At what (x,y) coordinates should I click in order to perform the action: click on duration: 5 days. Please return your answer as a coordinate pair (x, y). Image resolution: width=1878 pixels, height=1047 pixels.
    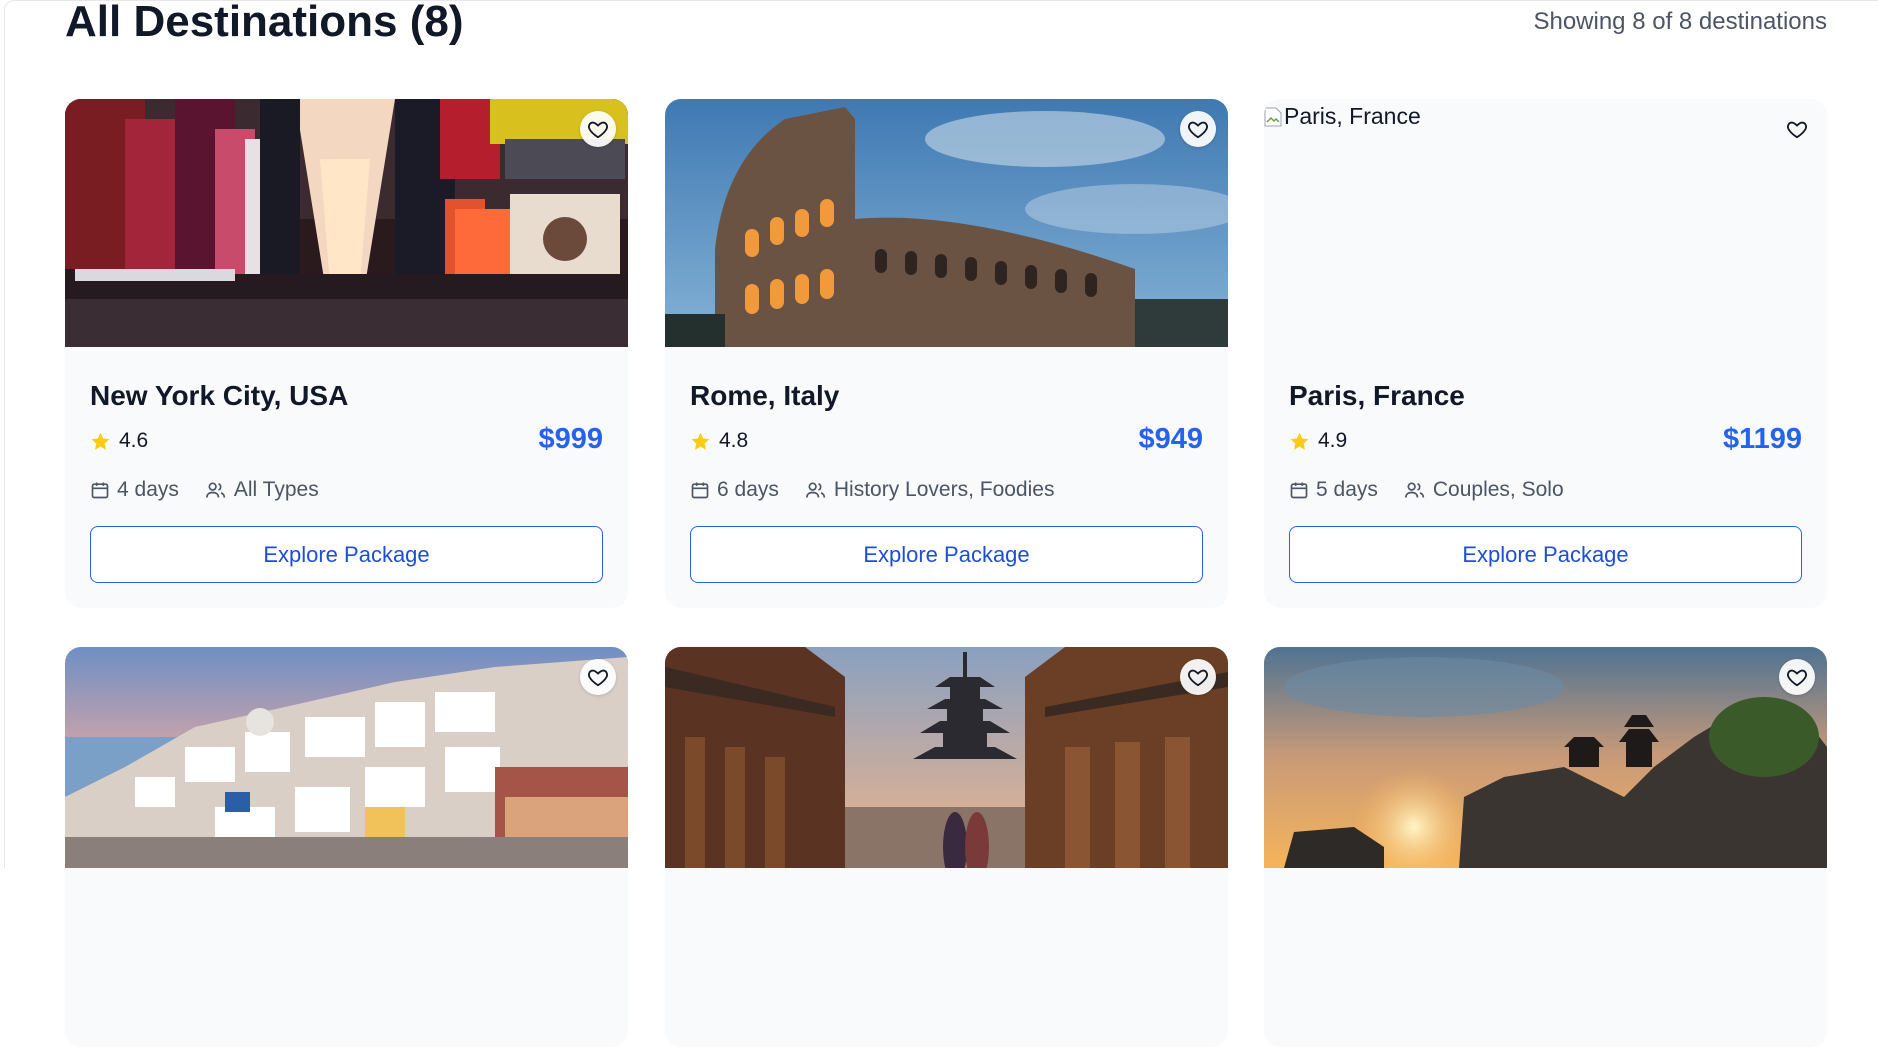
    Looking at the image, I should click on (1333, 490).